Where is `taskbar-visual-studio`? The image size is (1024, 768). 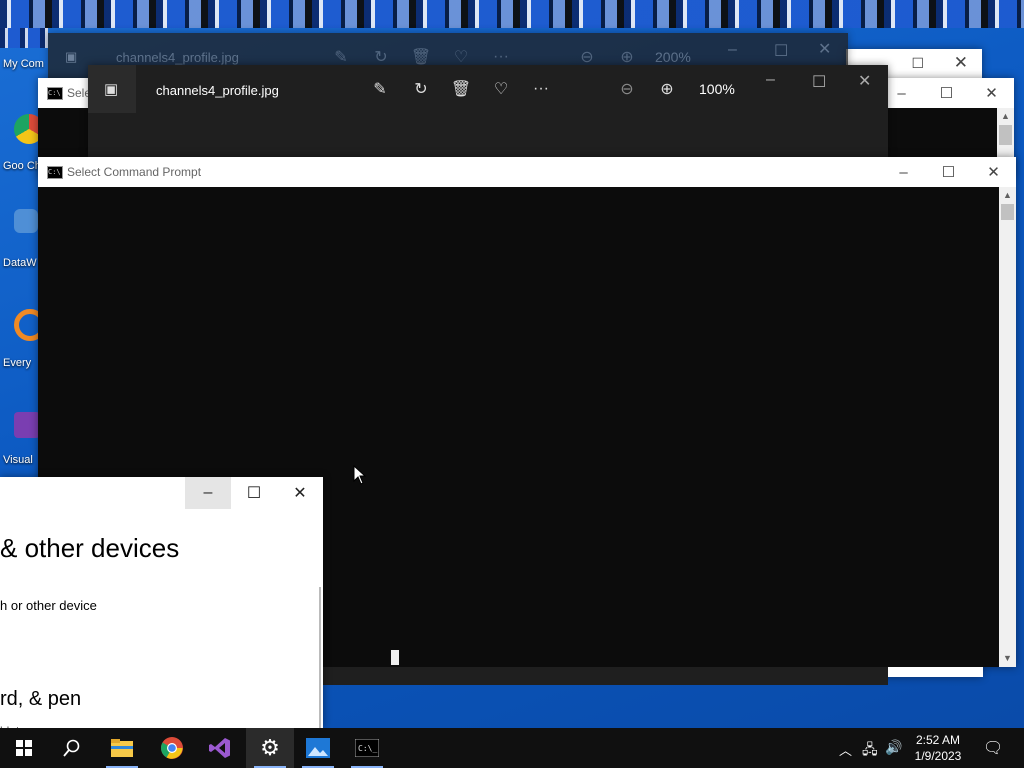
taskbar-visual-studio is located at coordinates (220, 748).